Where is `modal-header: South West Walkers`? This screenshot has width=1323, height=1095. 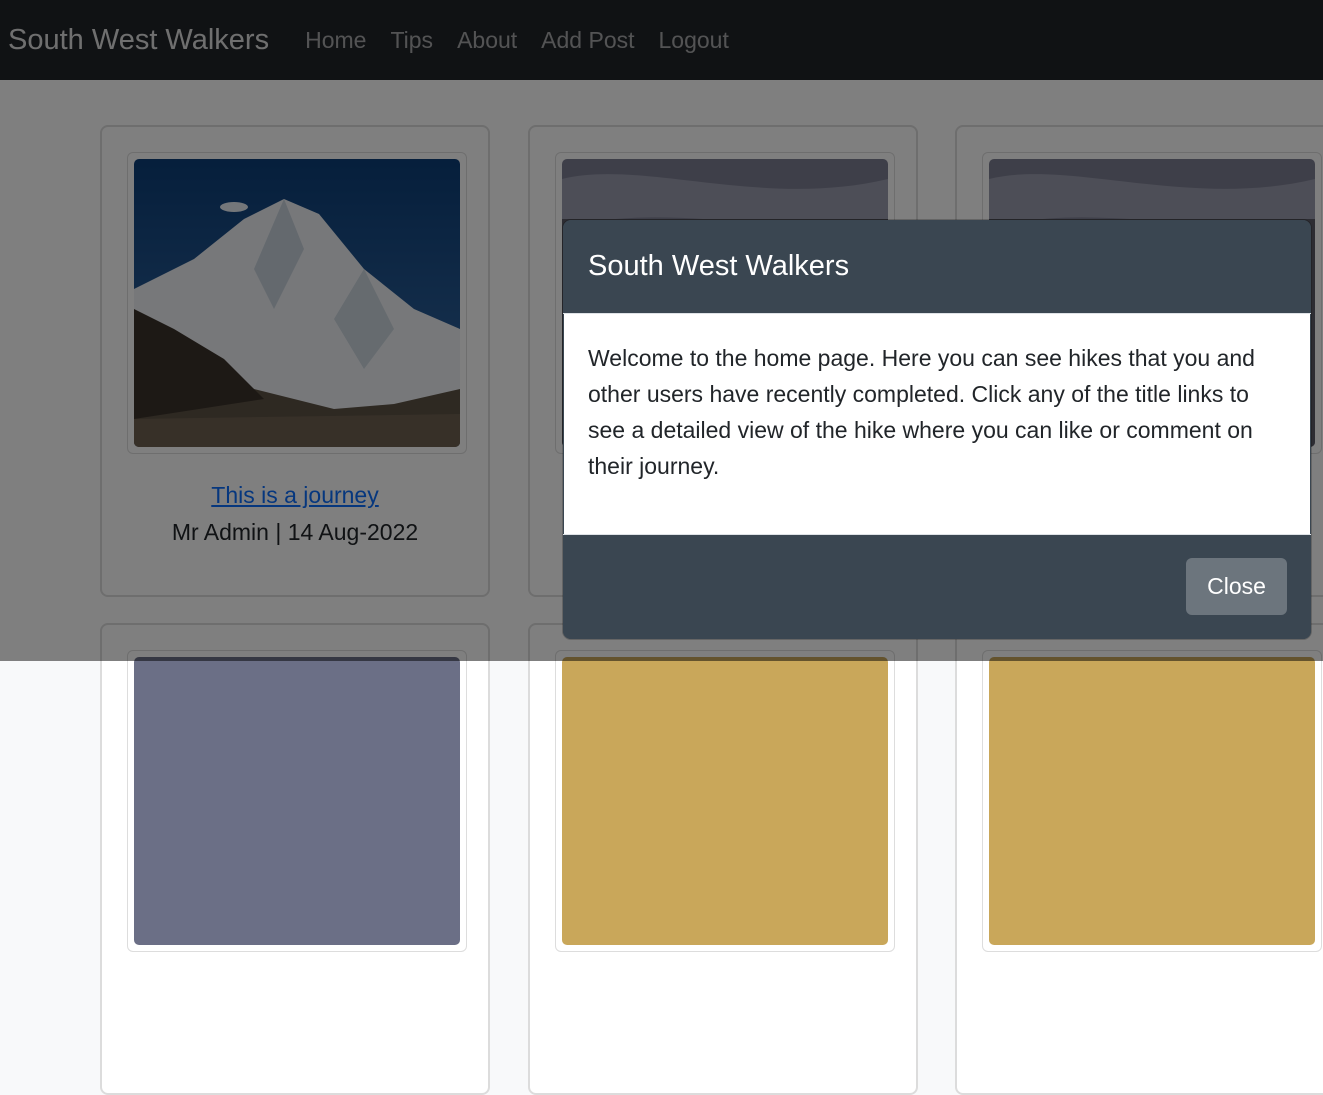 modal-header: South West Walkers is located at coordinates (937, 267).